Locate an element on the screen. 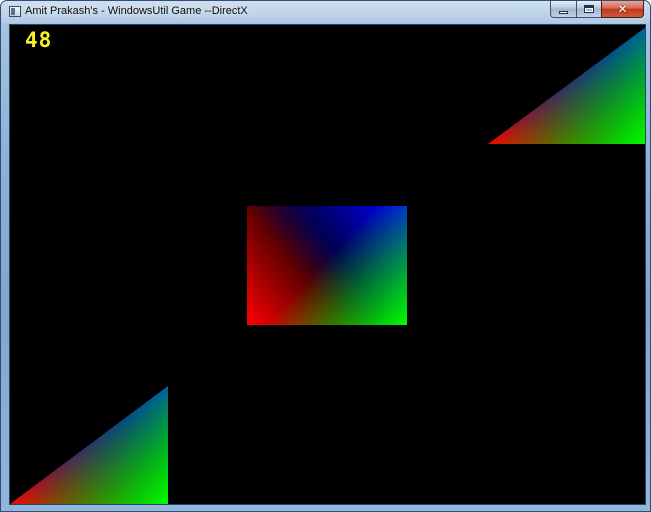 Image resolution: width=651 pixels, height=512 pixels. close-icon: ✕ is located at coordinates (622, 9).